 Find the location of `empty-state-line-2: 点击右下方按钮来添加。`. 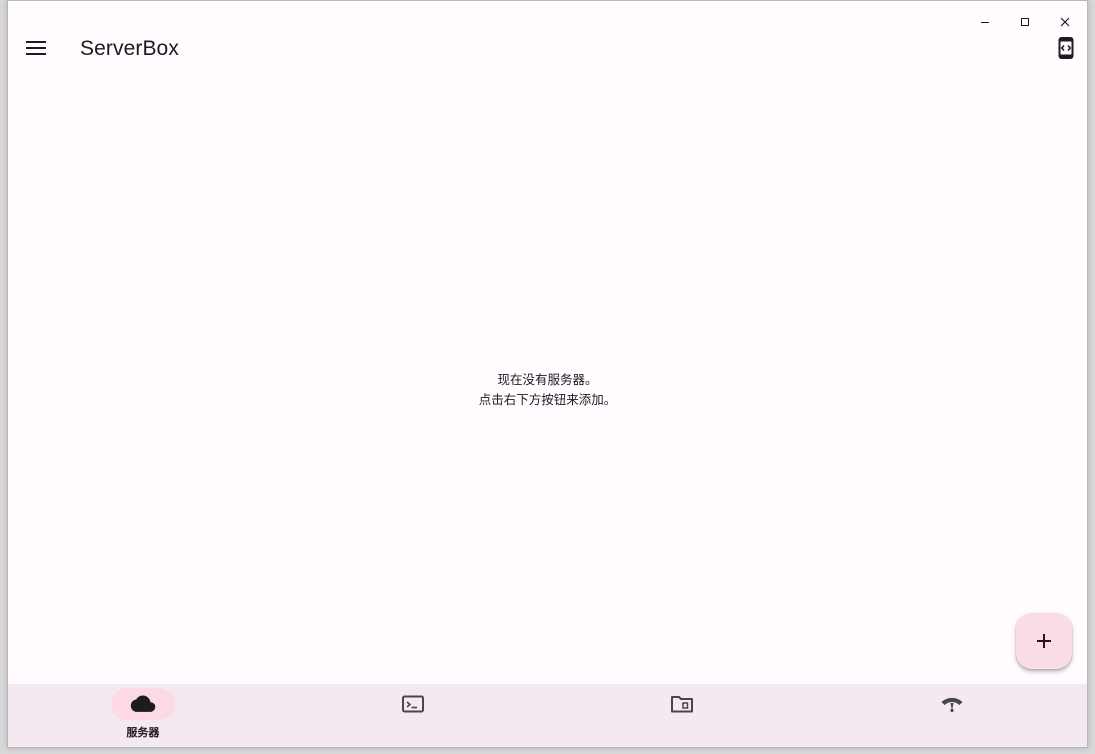

empty-state-line-2: 点击右下方按钮来添加。 is located at coordinates (547, 399).